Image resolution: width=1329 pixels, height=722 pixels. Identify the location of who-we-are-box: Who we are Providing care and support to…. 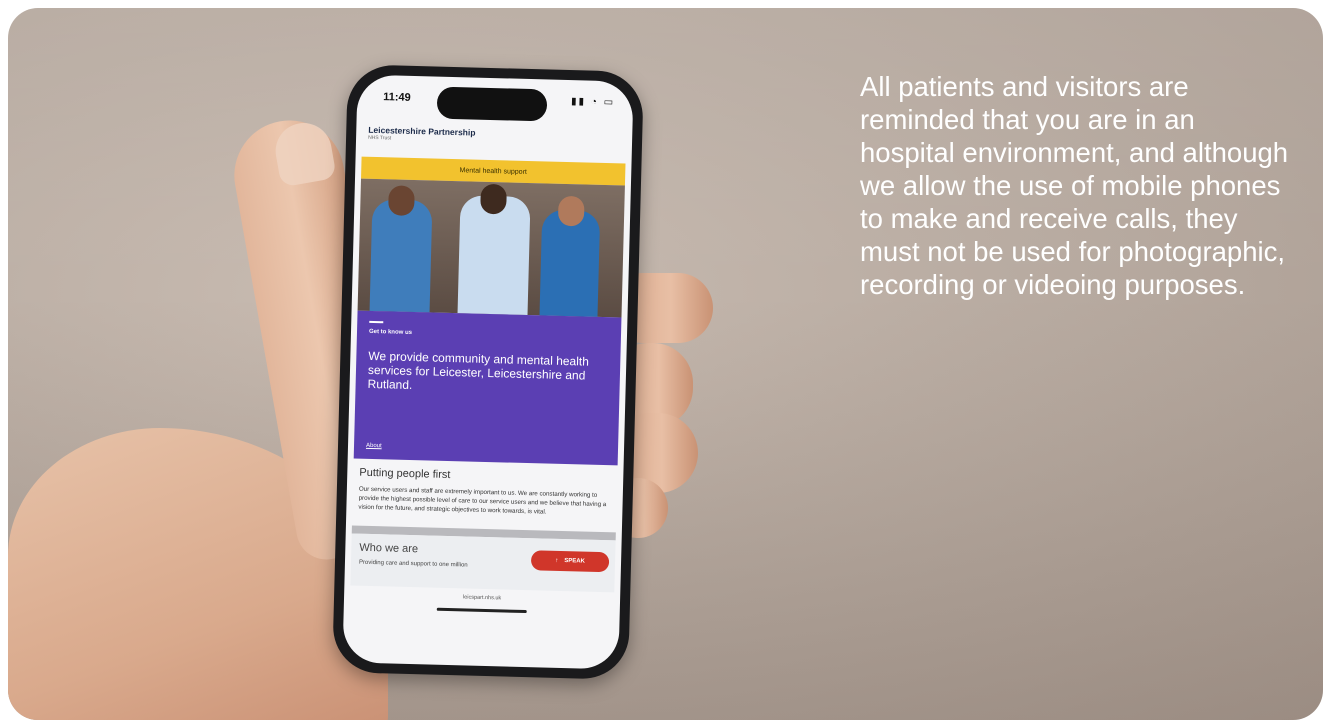
(483, 563).